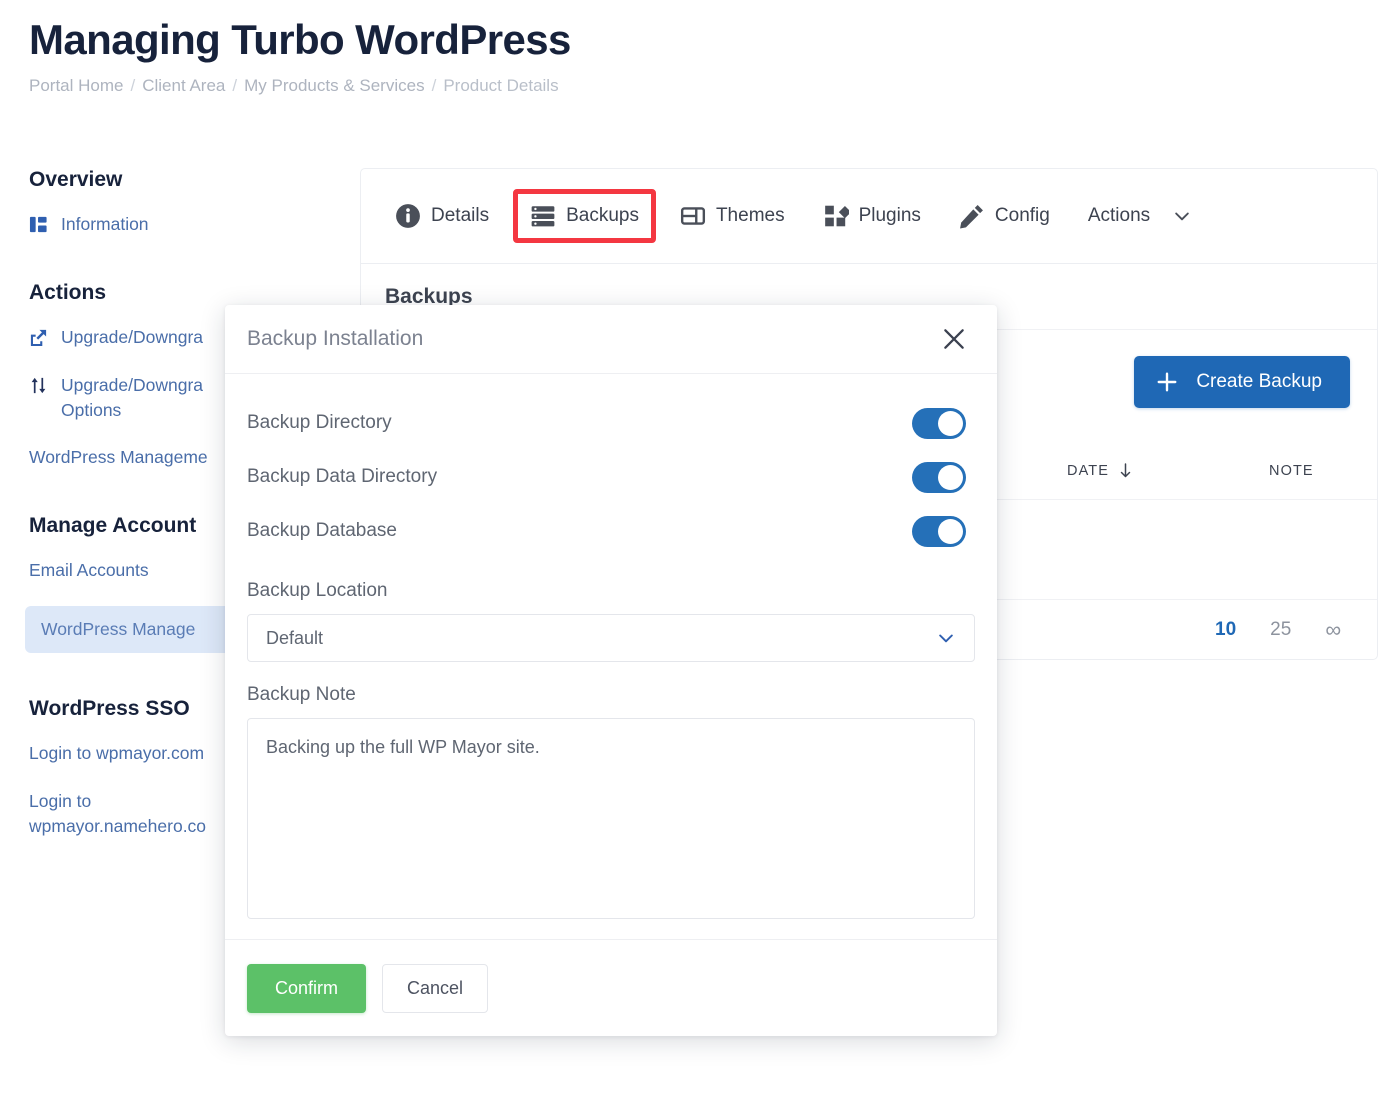  I want to click on breadcrumb-item-product-details: Product Details, so click(501, 86).